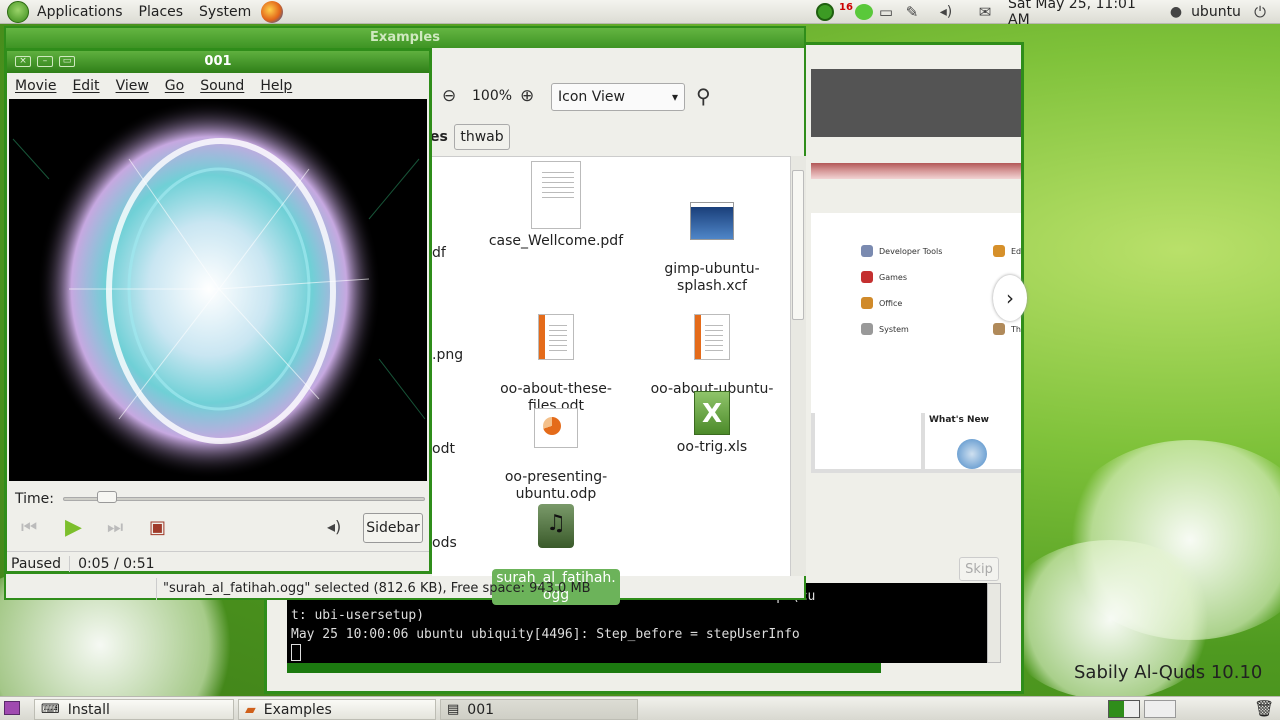 The height and width of the screenshot is (720, 1280). What do you see at coordinates (1016, 251) in the screenshot?
I see `category-label: Ed` at bounding box center [1016, 251].